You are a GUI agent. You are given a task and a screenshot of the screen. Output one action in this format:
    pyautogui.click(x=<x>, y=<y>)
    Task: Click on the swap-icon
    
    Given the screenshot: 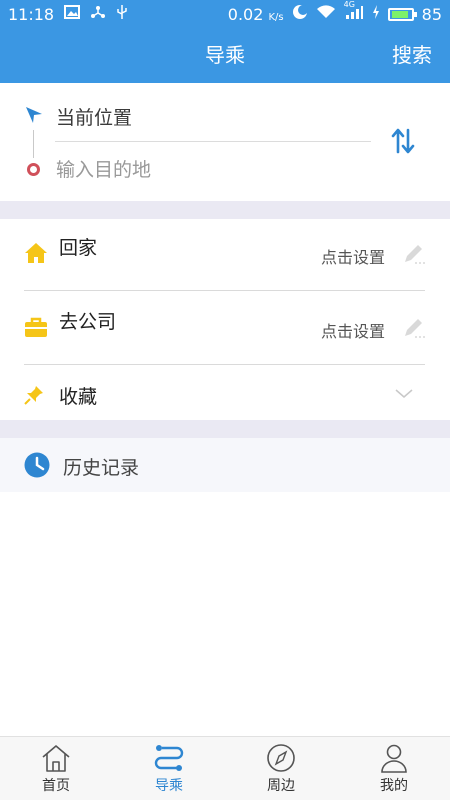 What is the action you would take?
    pyautogui.click(x=403, y=141)
    